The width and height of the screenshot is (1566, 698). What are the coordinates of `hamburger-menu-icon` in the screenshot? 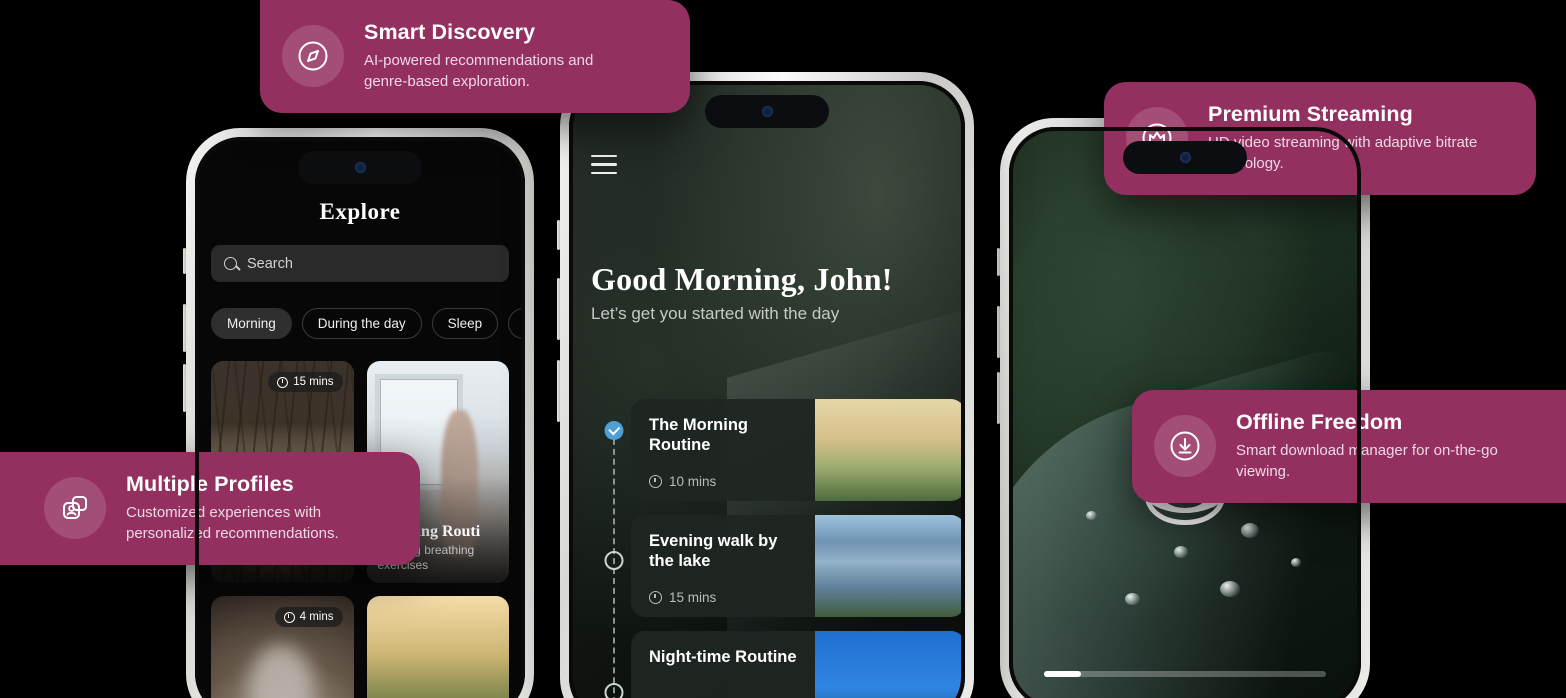 It's located at (604, 167).